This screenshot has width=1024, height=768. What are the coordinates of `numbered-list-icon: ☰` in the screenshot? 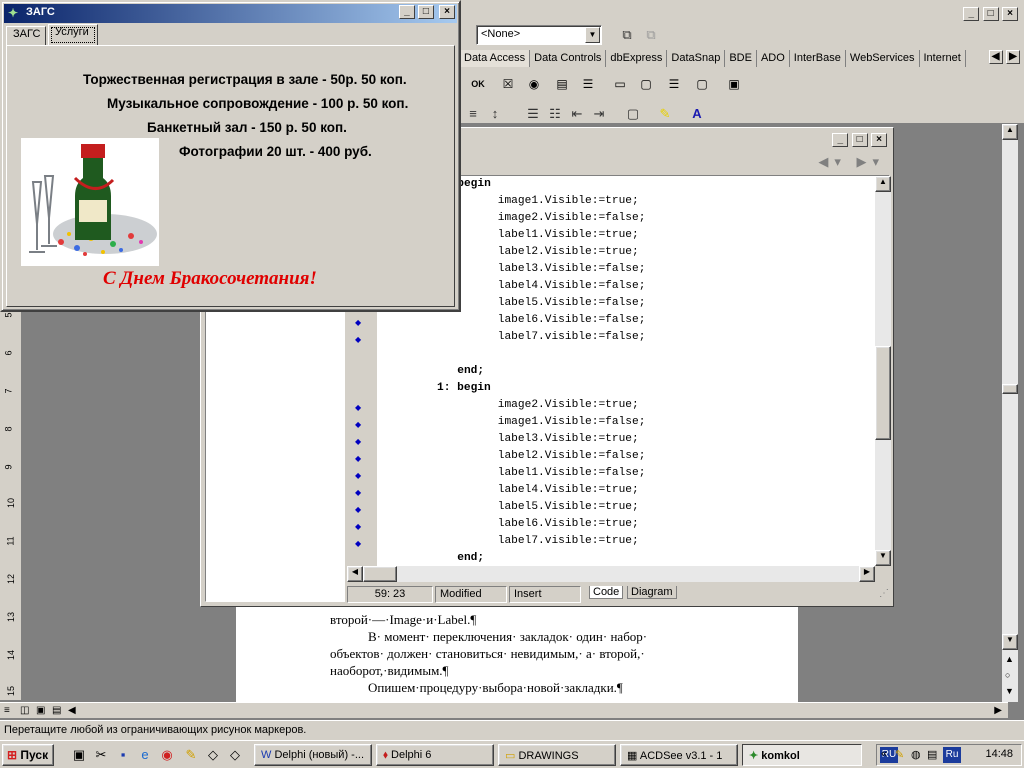 It's located at (533, 114).